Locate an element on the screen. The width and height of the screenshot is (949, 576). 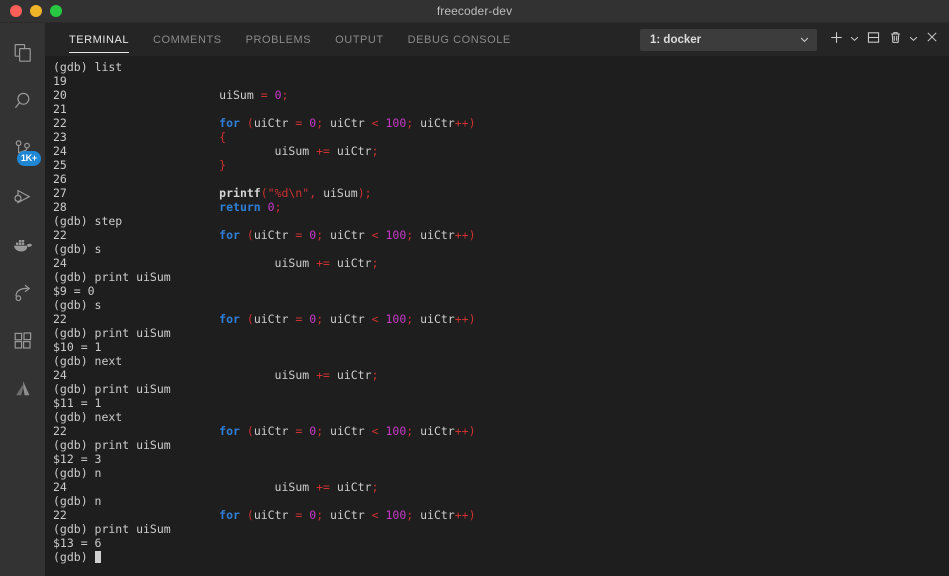
close-icon is located at coordinates (932, 39).